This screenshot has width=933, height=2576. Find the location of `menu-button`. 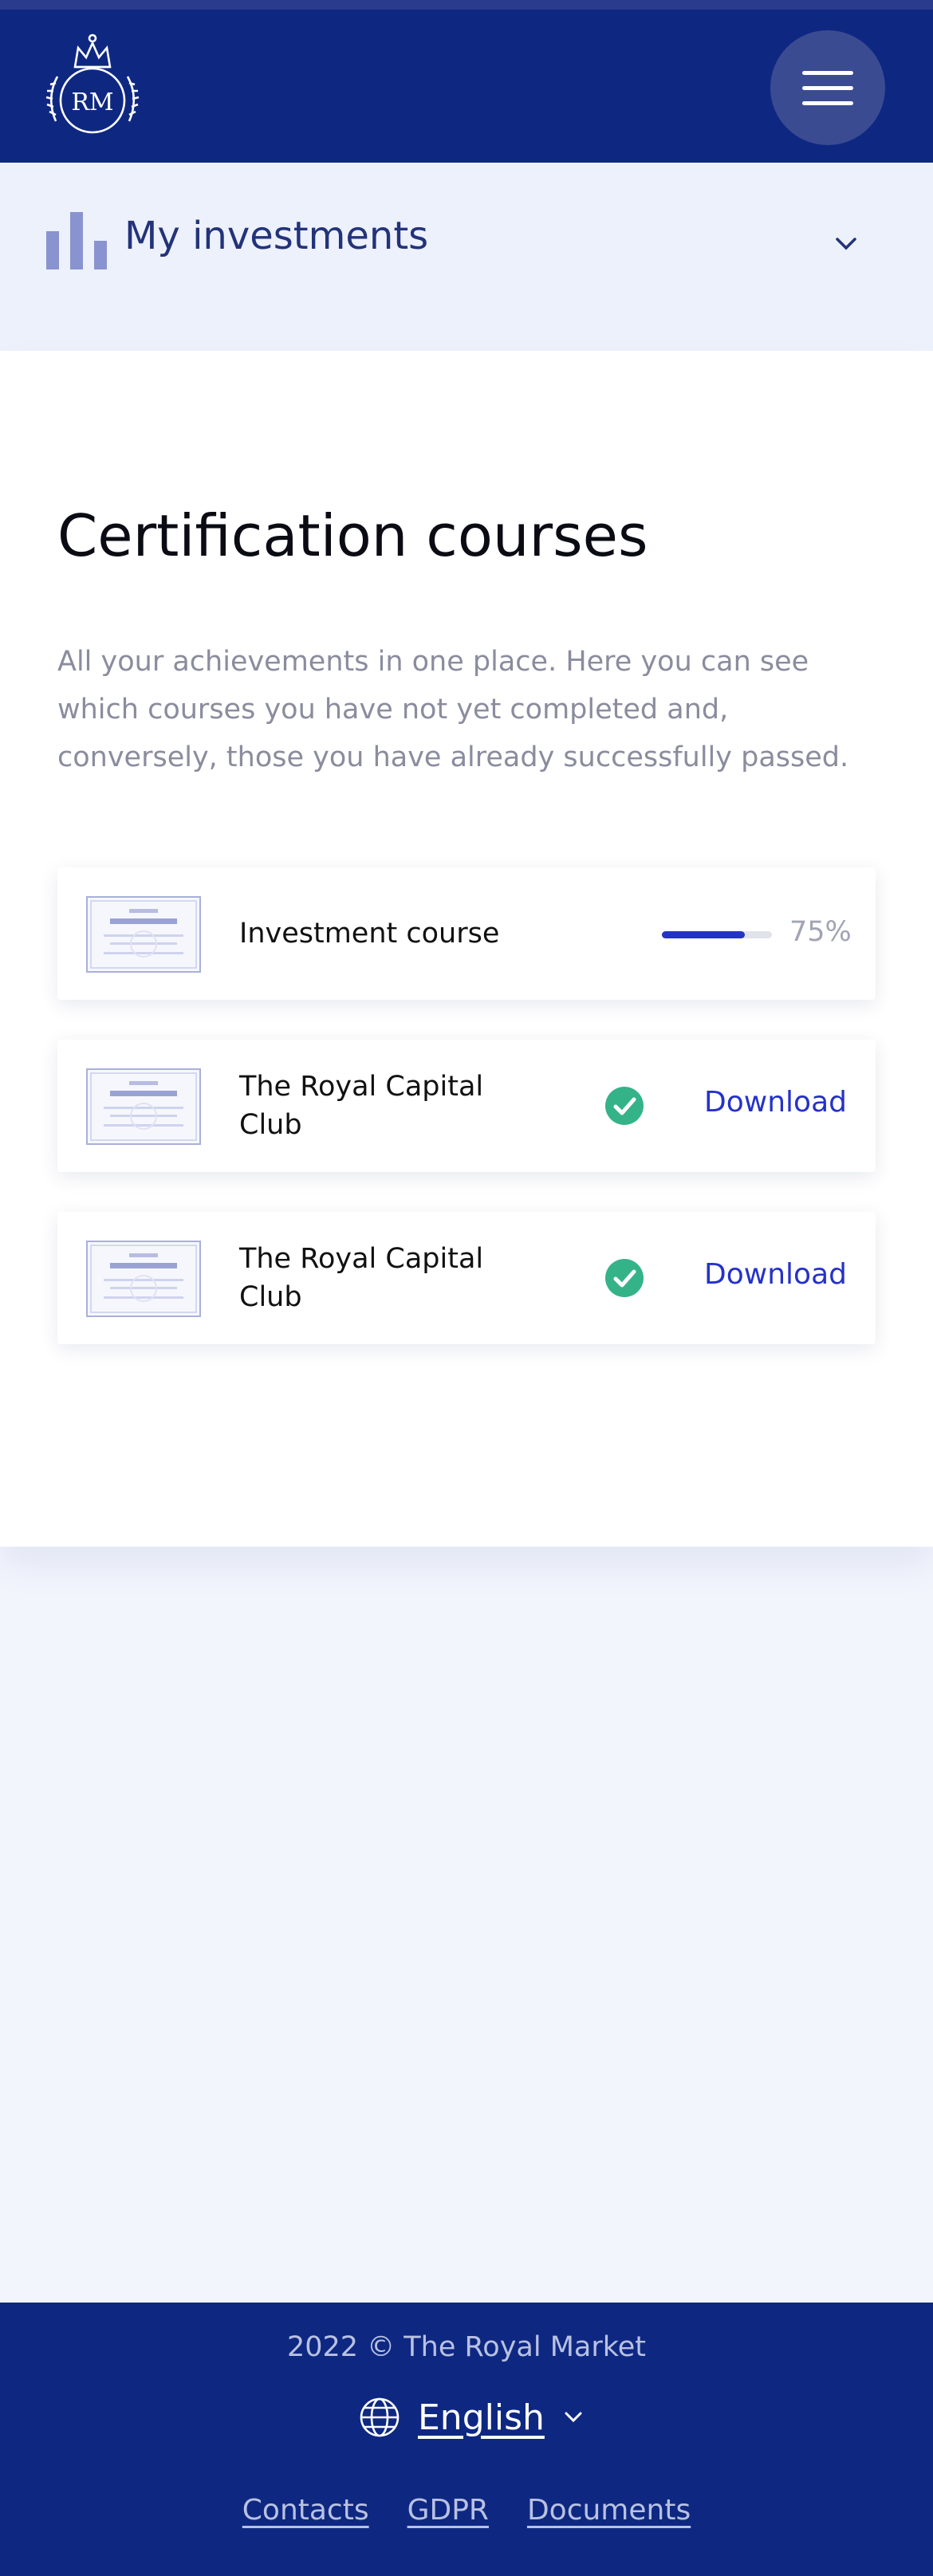

menu-button is located at coordinates (827, 87).